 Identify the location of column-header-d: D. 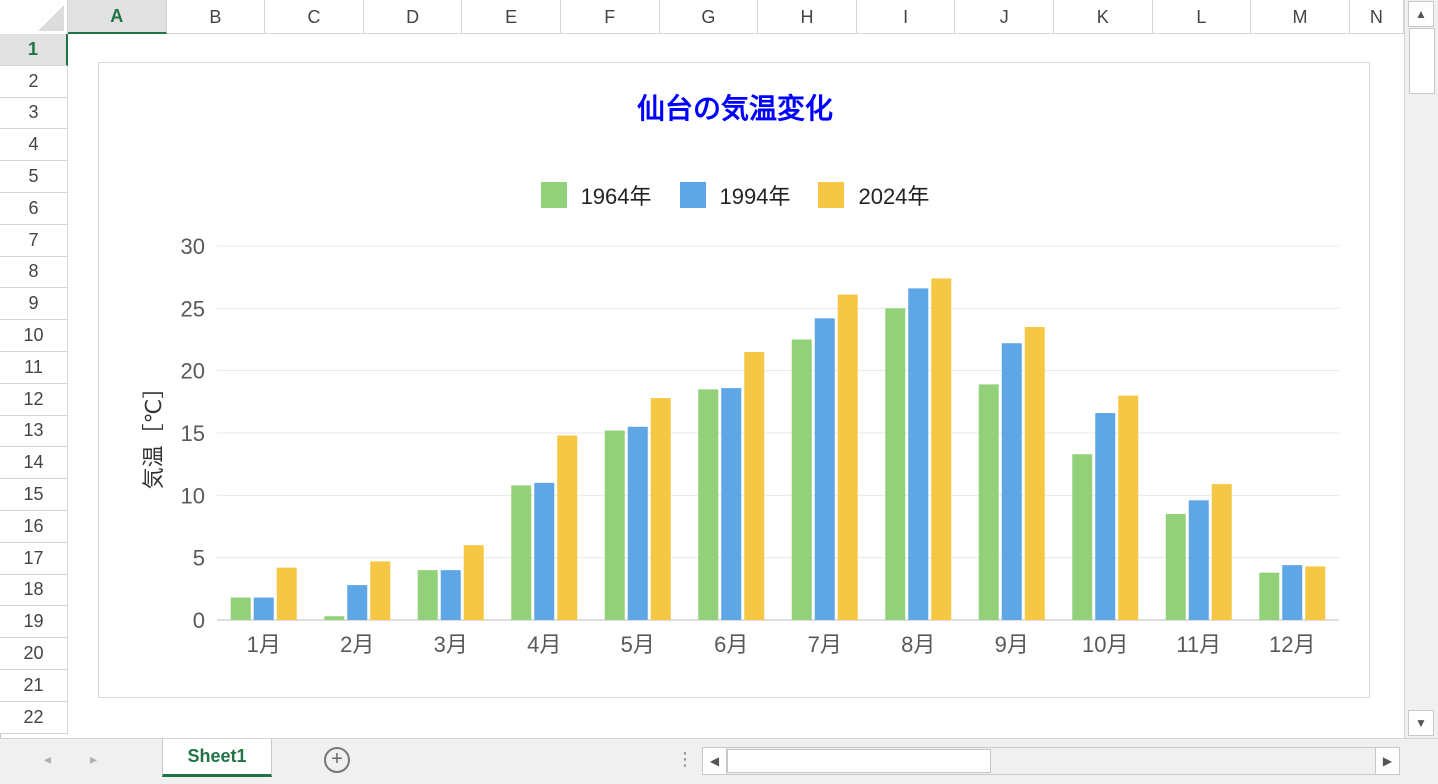
(413, 17).